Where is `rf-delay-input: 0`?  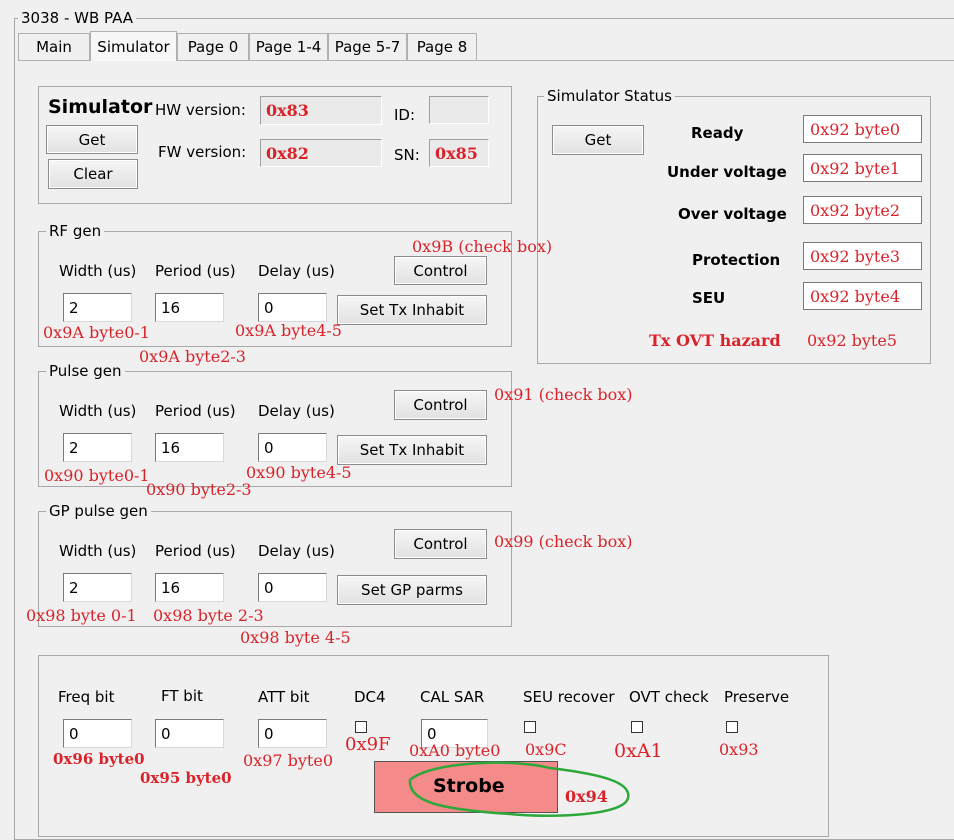
rf-delay-input: 0 is located at coordinates (292, 307).